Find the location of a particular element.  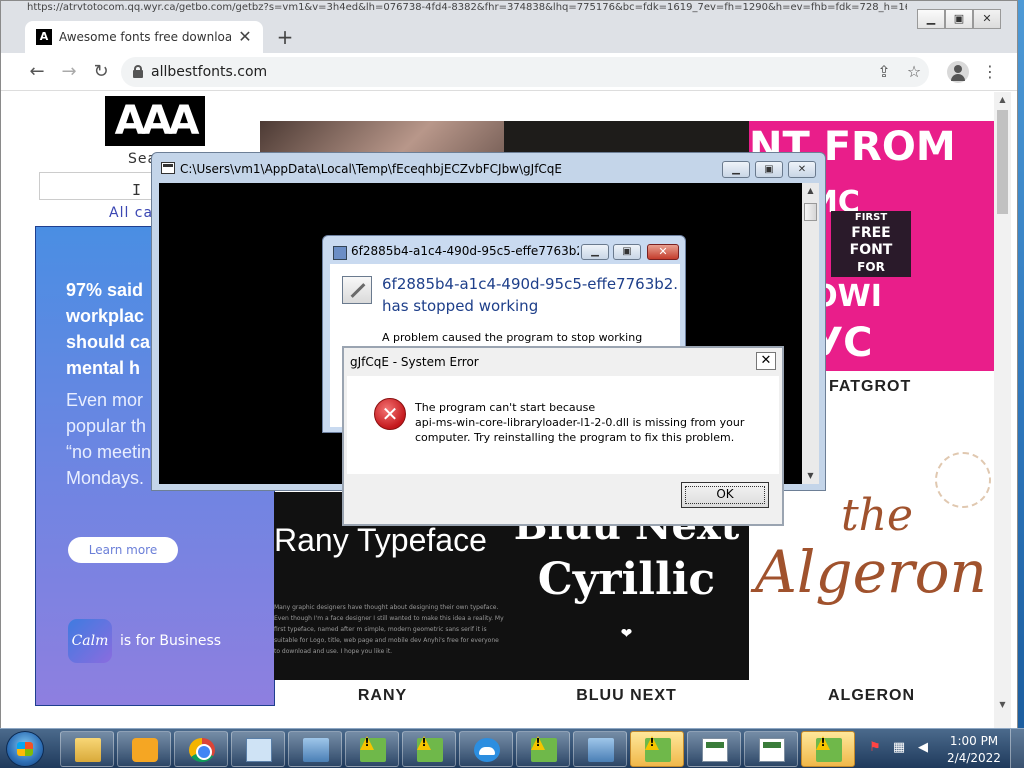

algeron-preview-title: Algeron is located at coordinates (871, 572).